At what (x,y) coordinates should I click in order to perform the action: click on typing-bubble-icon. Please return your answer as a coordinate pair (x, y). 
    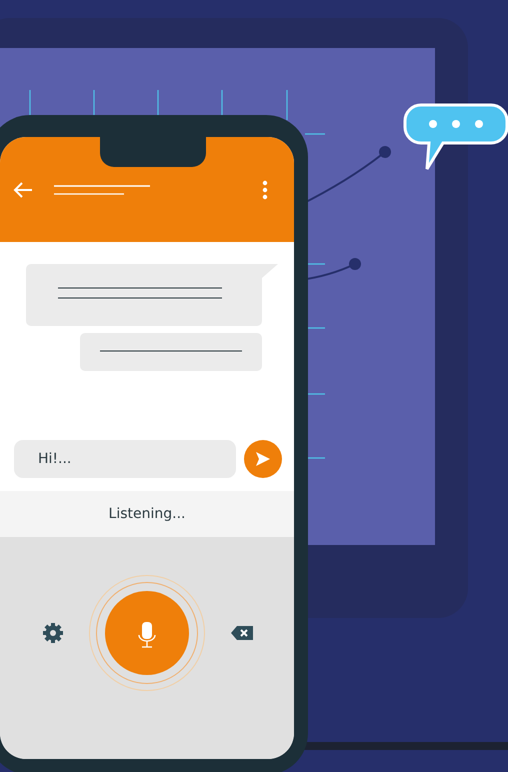
    Looking at the image, I should click on (455, 138).